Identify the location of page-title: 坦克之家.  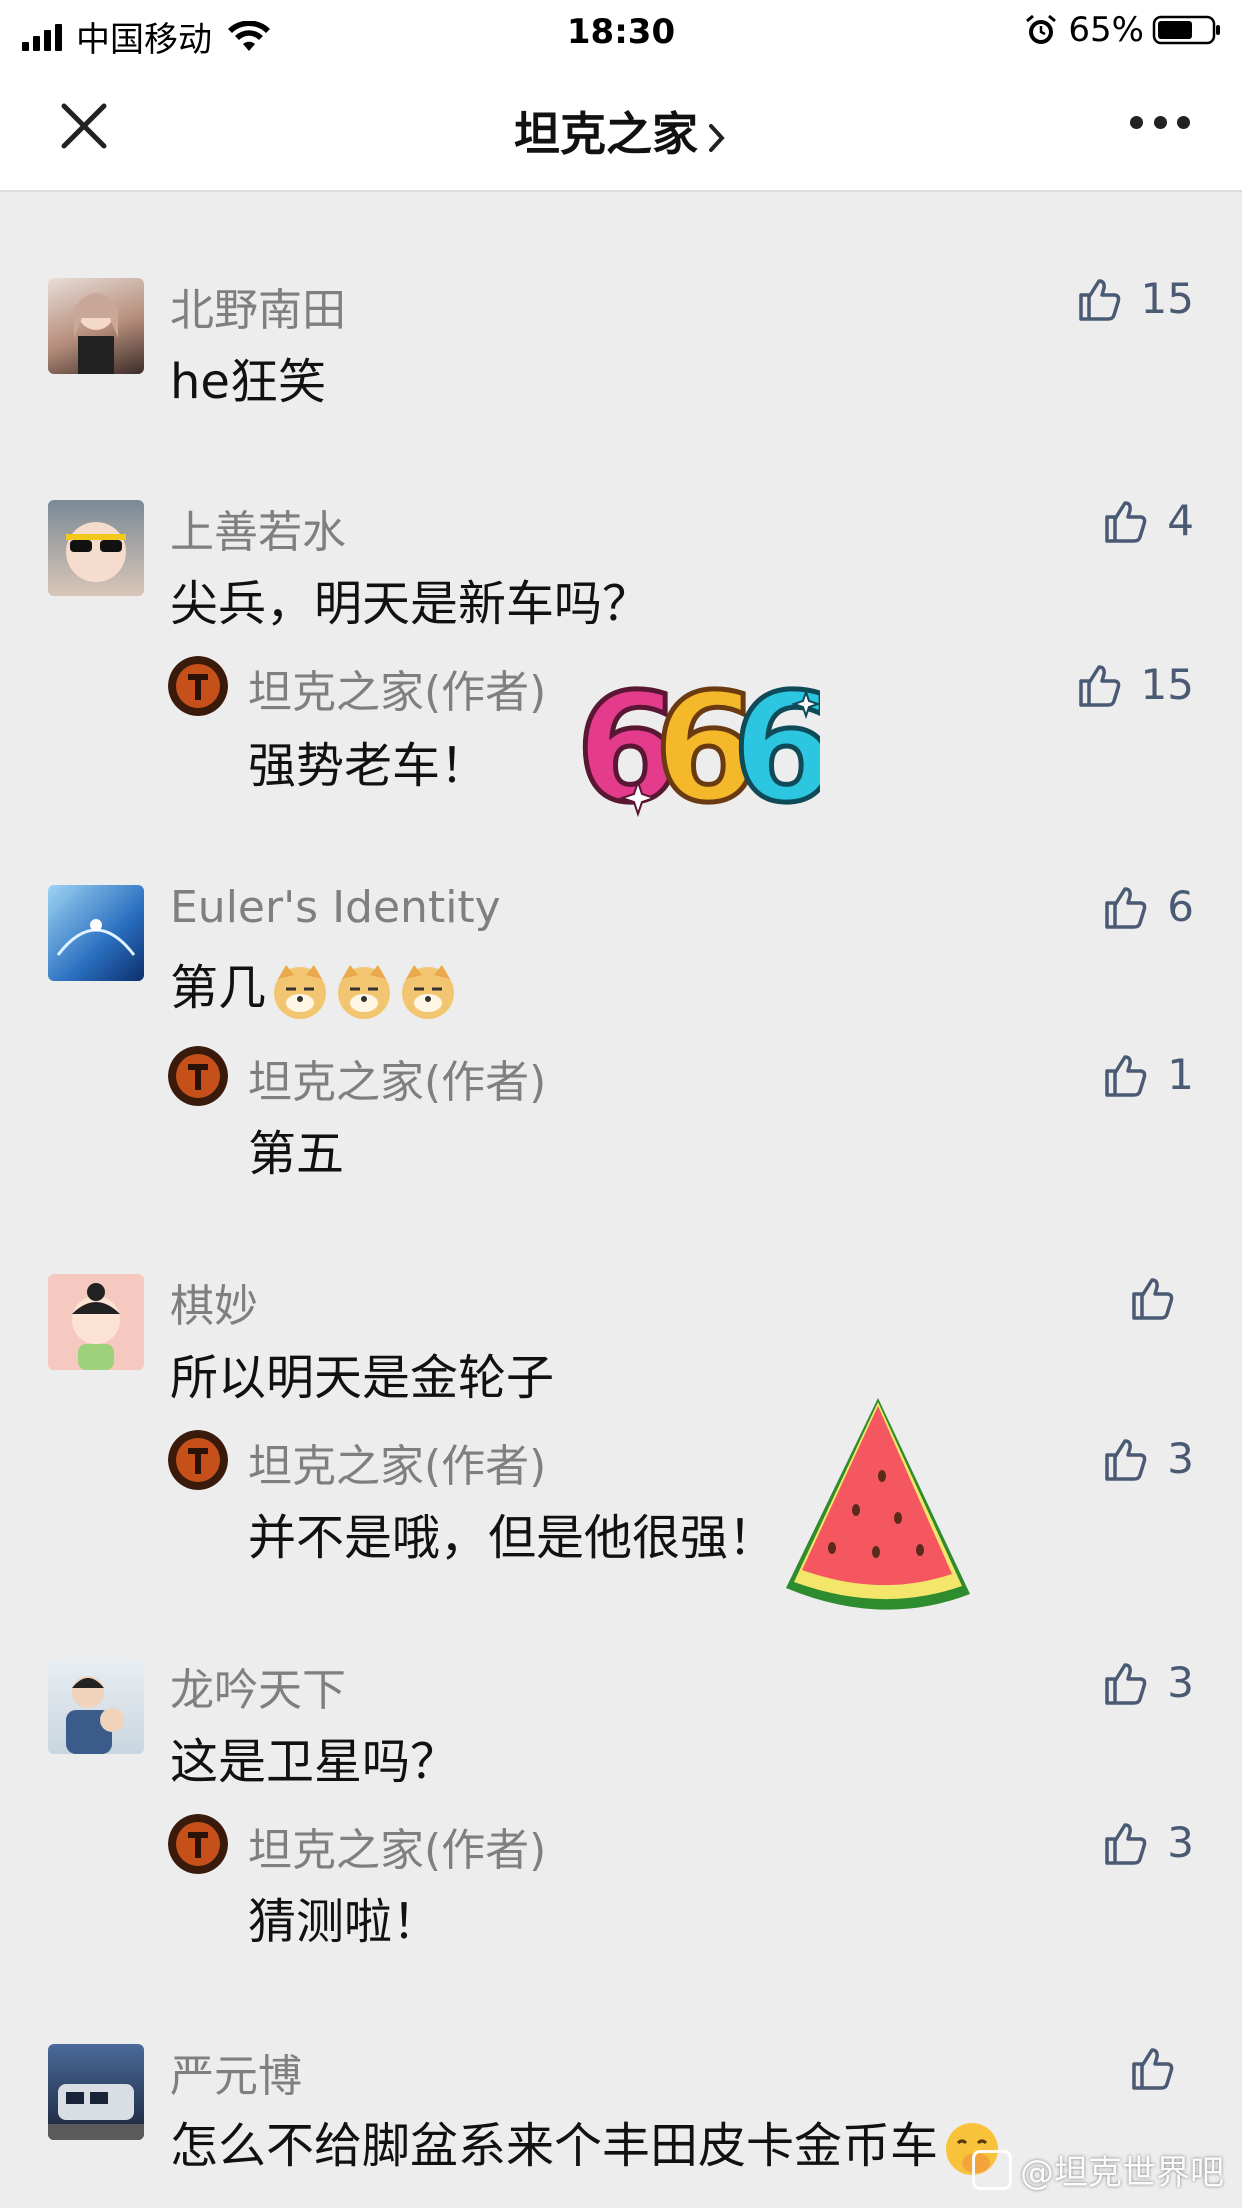
(621, 131).